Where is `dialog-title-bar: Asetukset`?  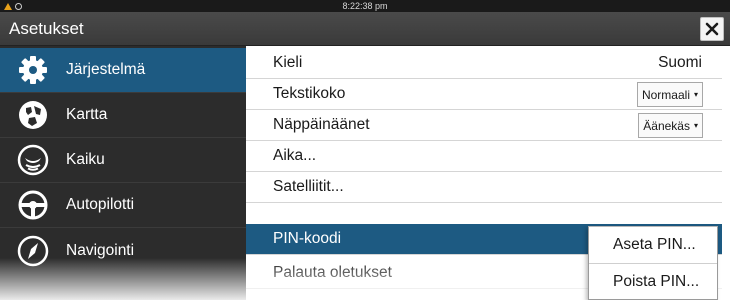
dialog-title-bar: Asetukset is located at coordinates (365, 29).